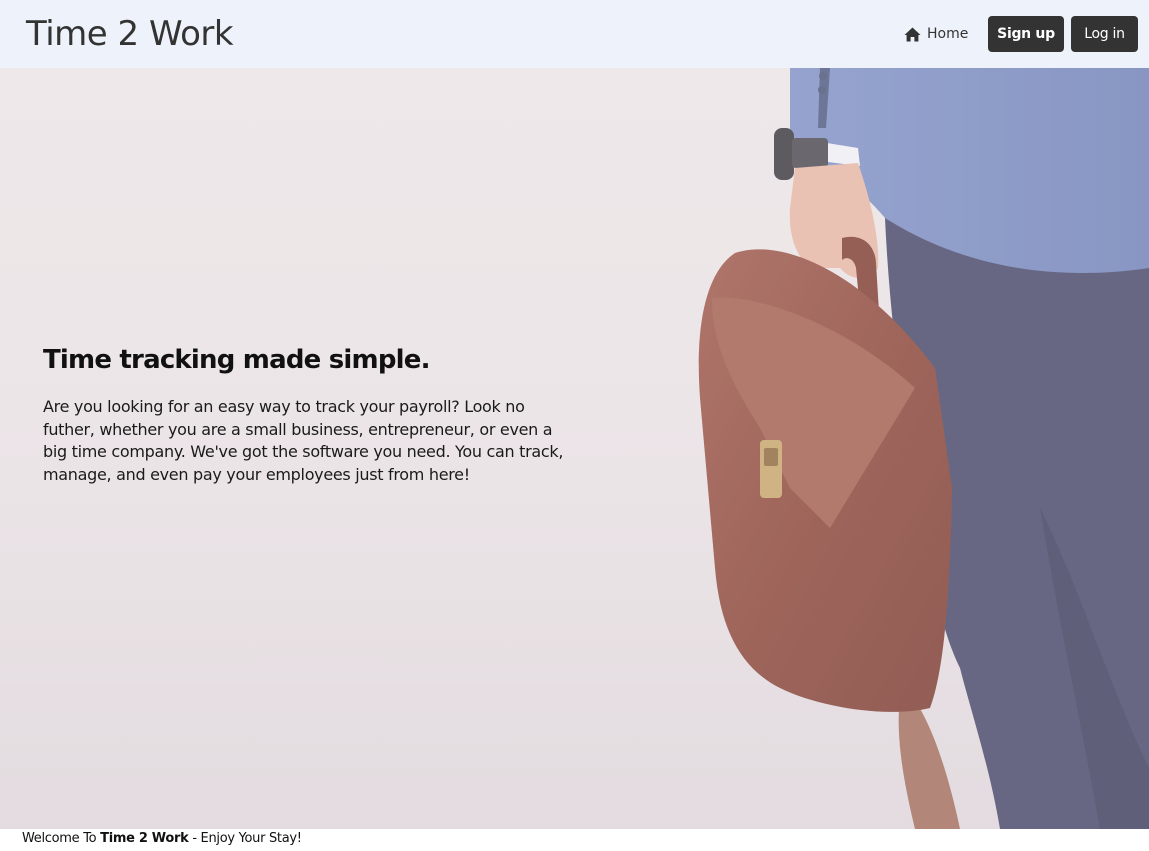  Describe the element at coordinates (236, 360) in the screenshot. I see `hero-heading: Time tracking made simple.` at that location.